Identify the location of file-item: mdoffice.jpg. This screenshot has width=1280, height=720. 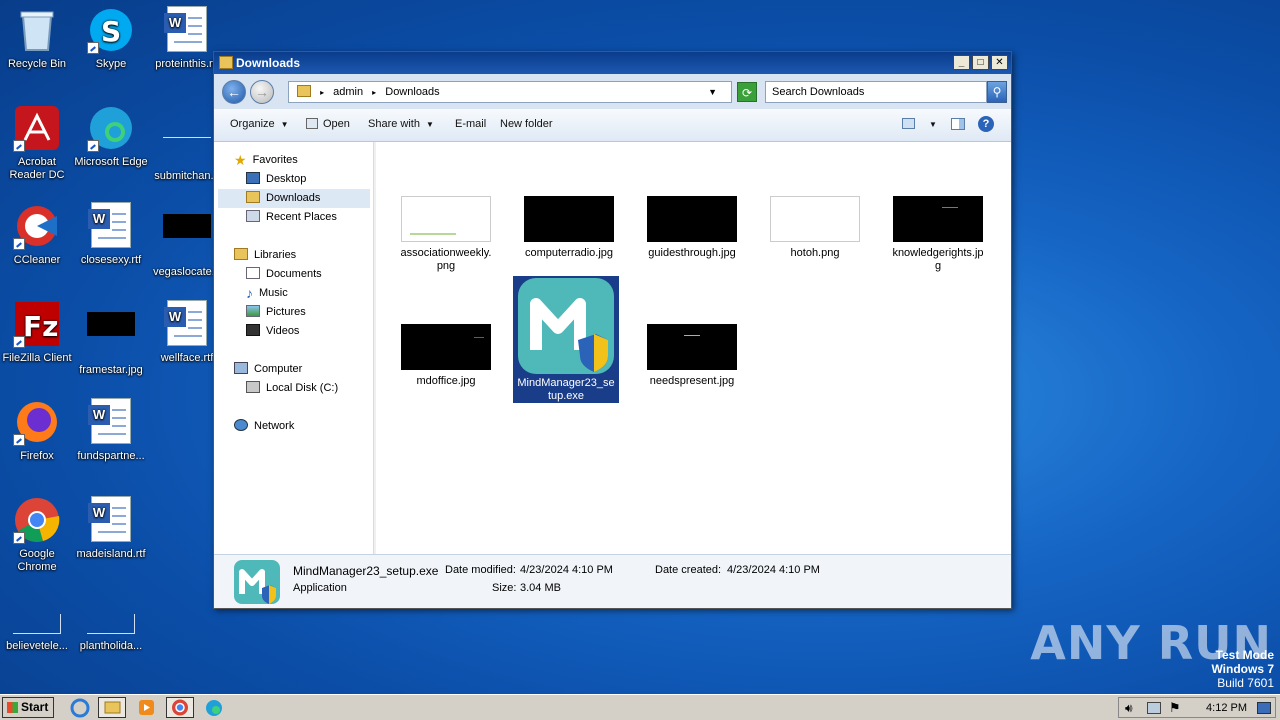
(446, 356).